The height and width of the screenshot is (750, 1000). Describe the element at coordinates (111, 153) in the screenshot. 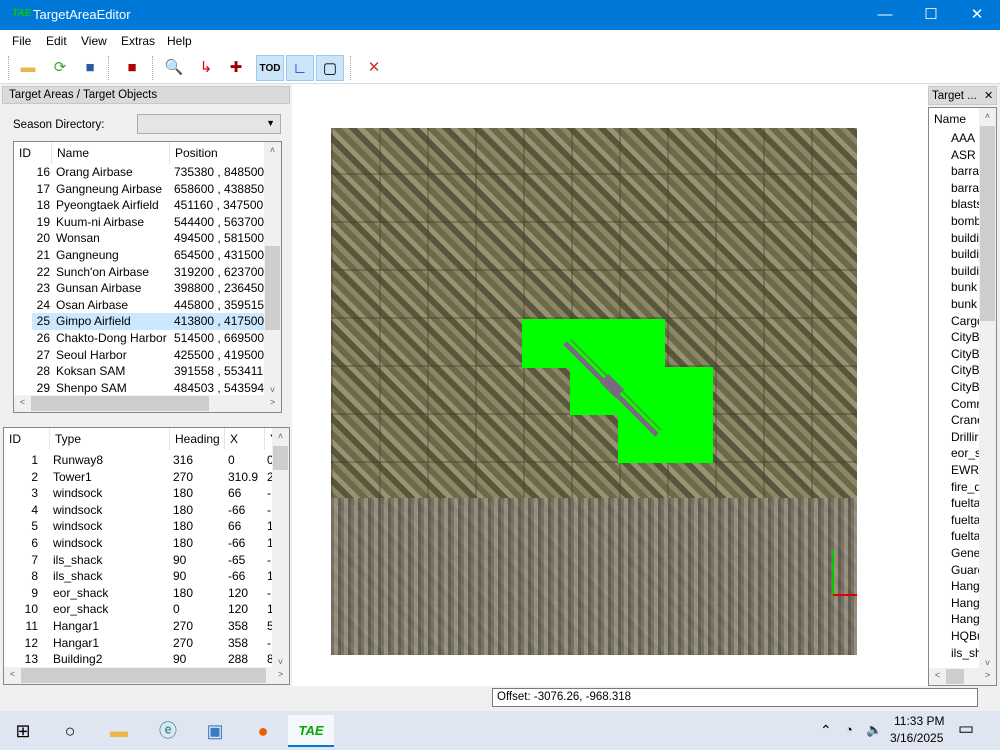

I see `column-header-name: Name` at that location.